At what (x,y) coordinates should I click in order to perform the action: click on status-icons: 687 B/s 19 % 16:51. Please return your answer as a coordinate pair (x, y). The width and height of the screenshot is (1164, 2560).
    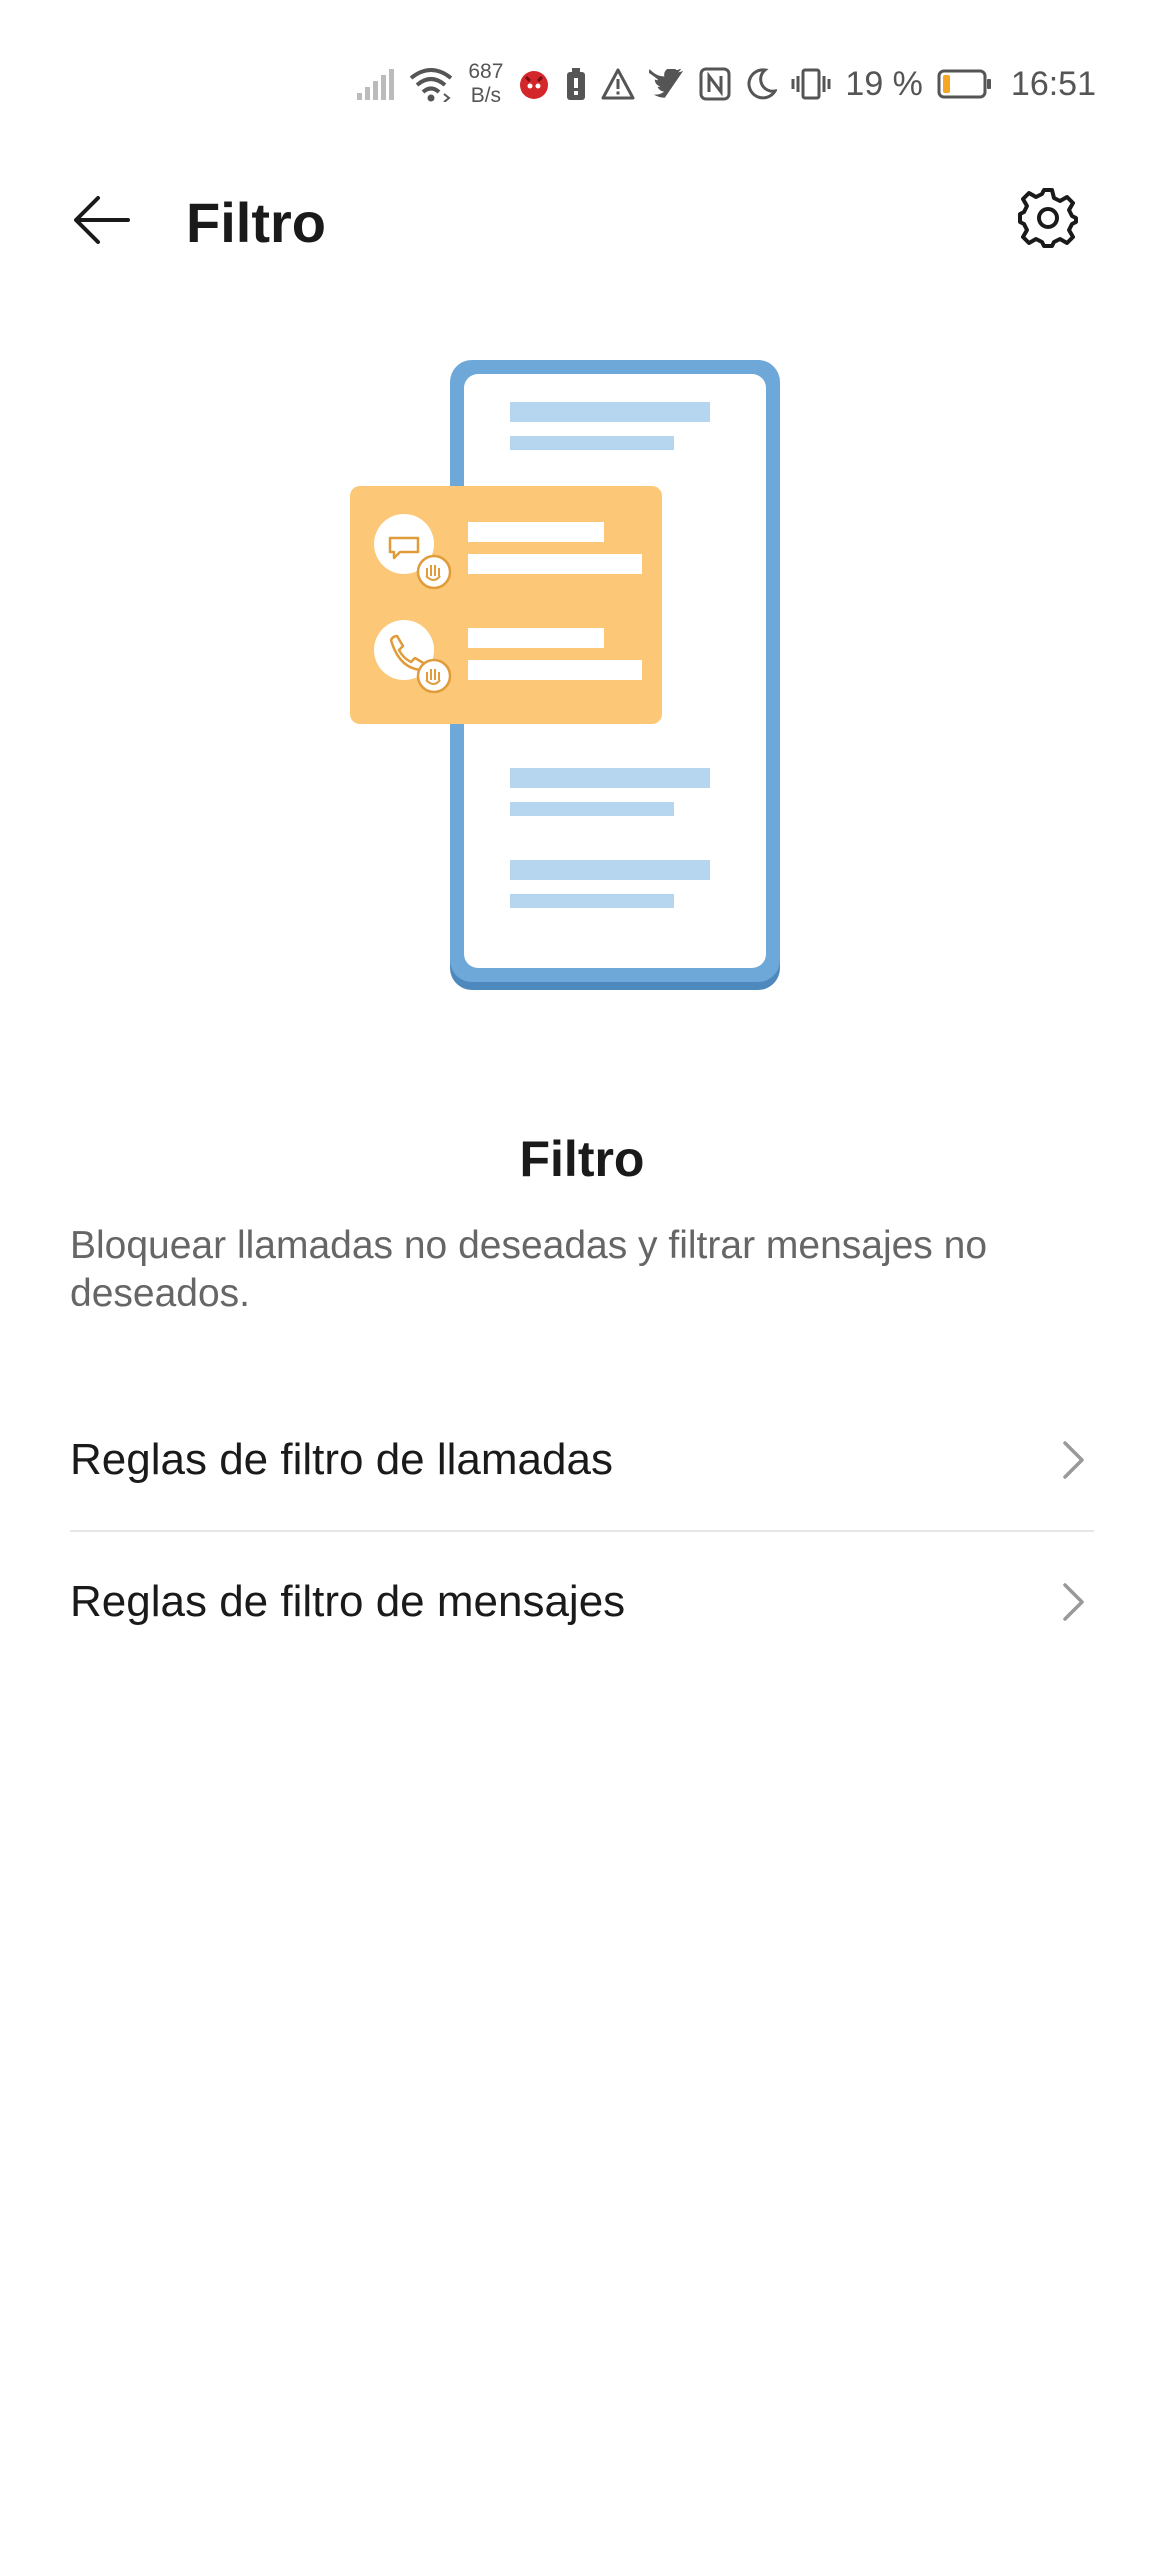
    Looking at the image, I should click on (726, 84).